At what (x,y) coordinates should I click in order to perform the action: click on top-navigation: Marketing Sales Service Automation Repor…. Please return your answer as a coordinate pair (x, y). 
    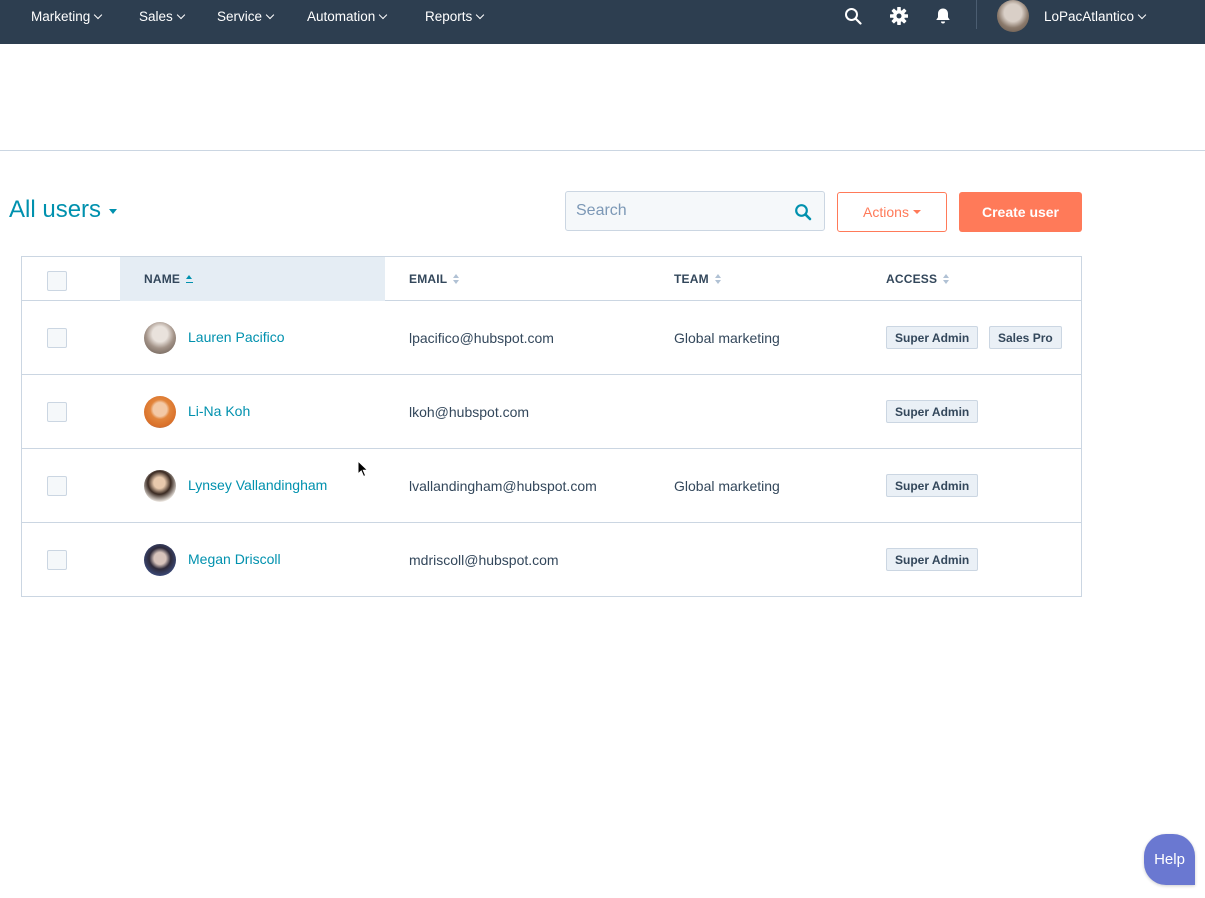
    Looking at the image, I should click on (602, 22).